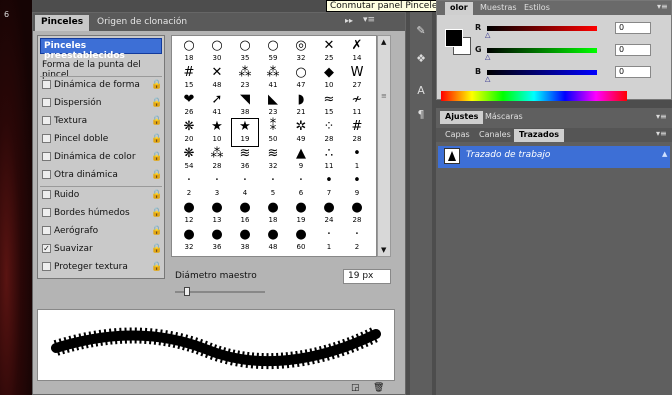 The height and width of the screenshot is (395, 672). What do you see at coordinates (301, 213) in the screenshot?
I see `brush-tip-cell: ● 19` at bounding box center [301, 213].